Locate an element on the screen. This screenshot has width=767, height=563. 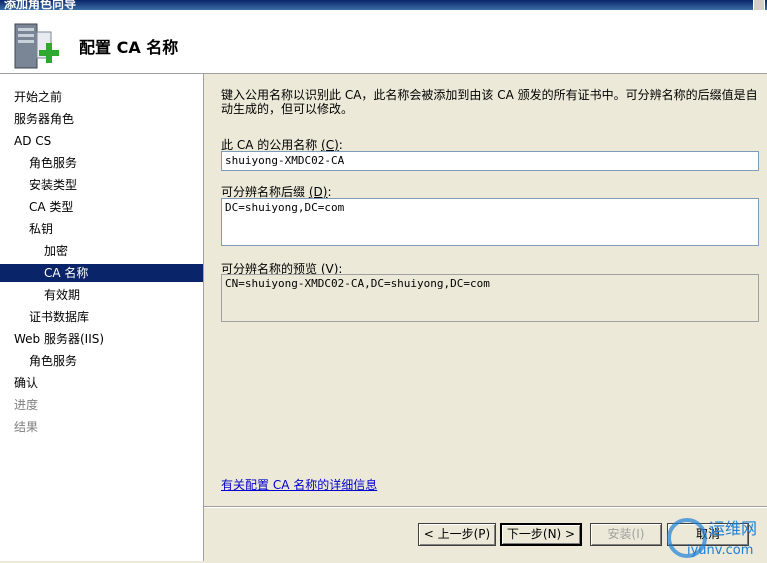
sidebar-item: CA 类型 is located at coordinates (116, 207).